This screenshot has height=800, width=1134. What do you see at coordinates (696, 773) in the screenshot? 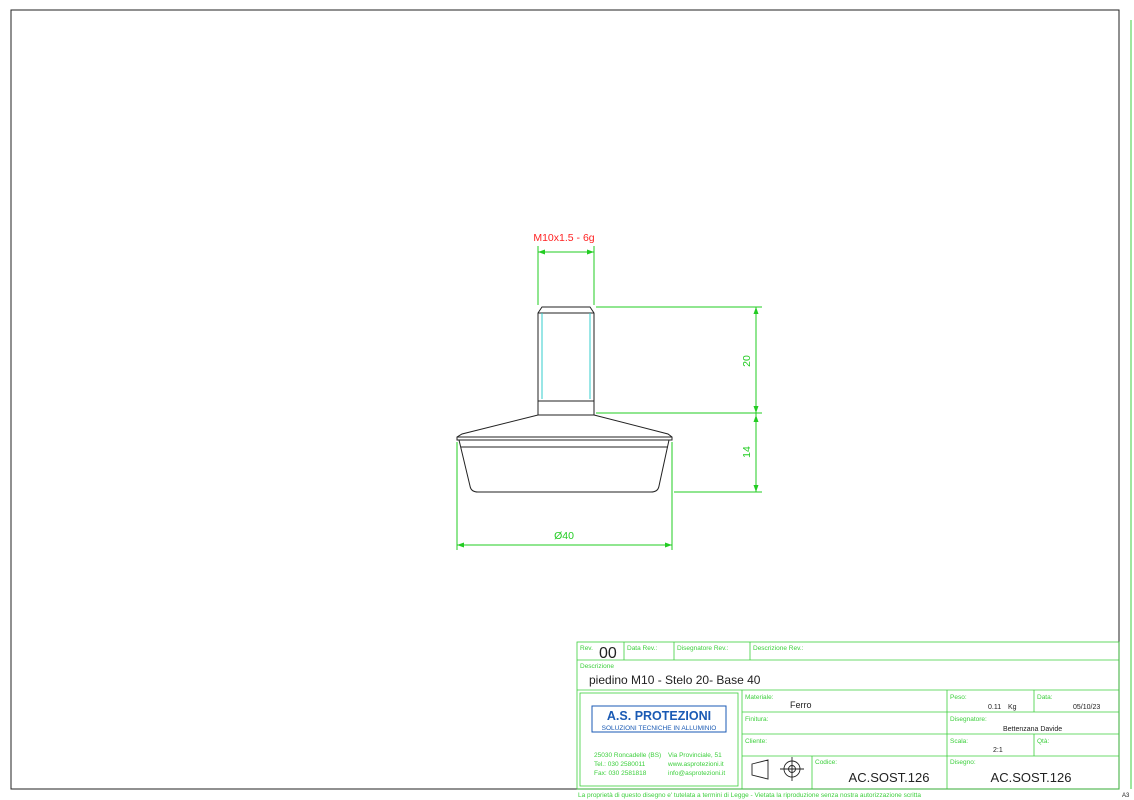
I see `company-email: info@asprotezioni.it` at bounding box center [696, 773].